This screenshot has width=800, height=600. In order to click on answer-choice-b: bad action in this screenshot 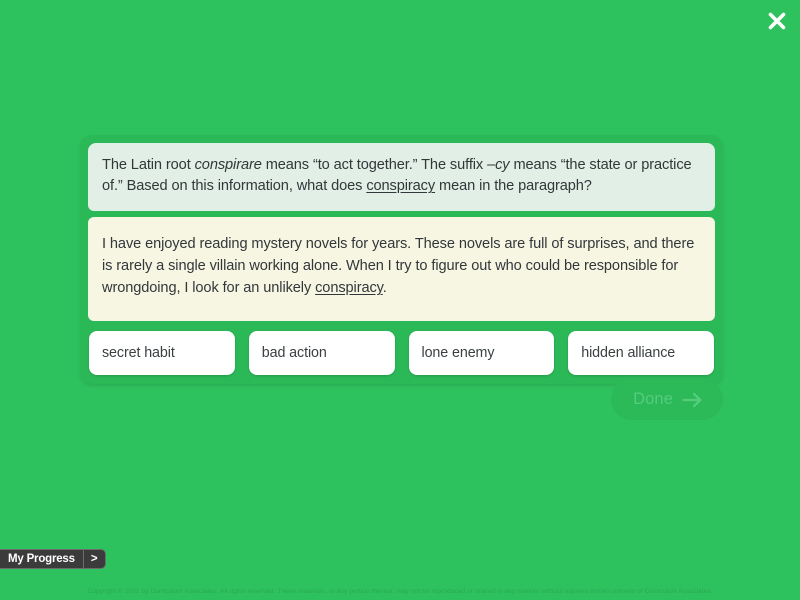, I will do `click(321, 353)`.